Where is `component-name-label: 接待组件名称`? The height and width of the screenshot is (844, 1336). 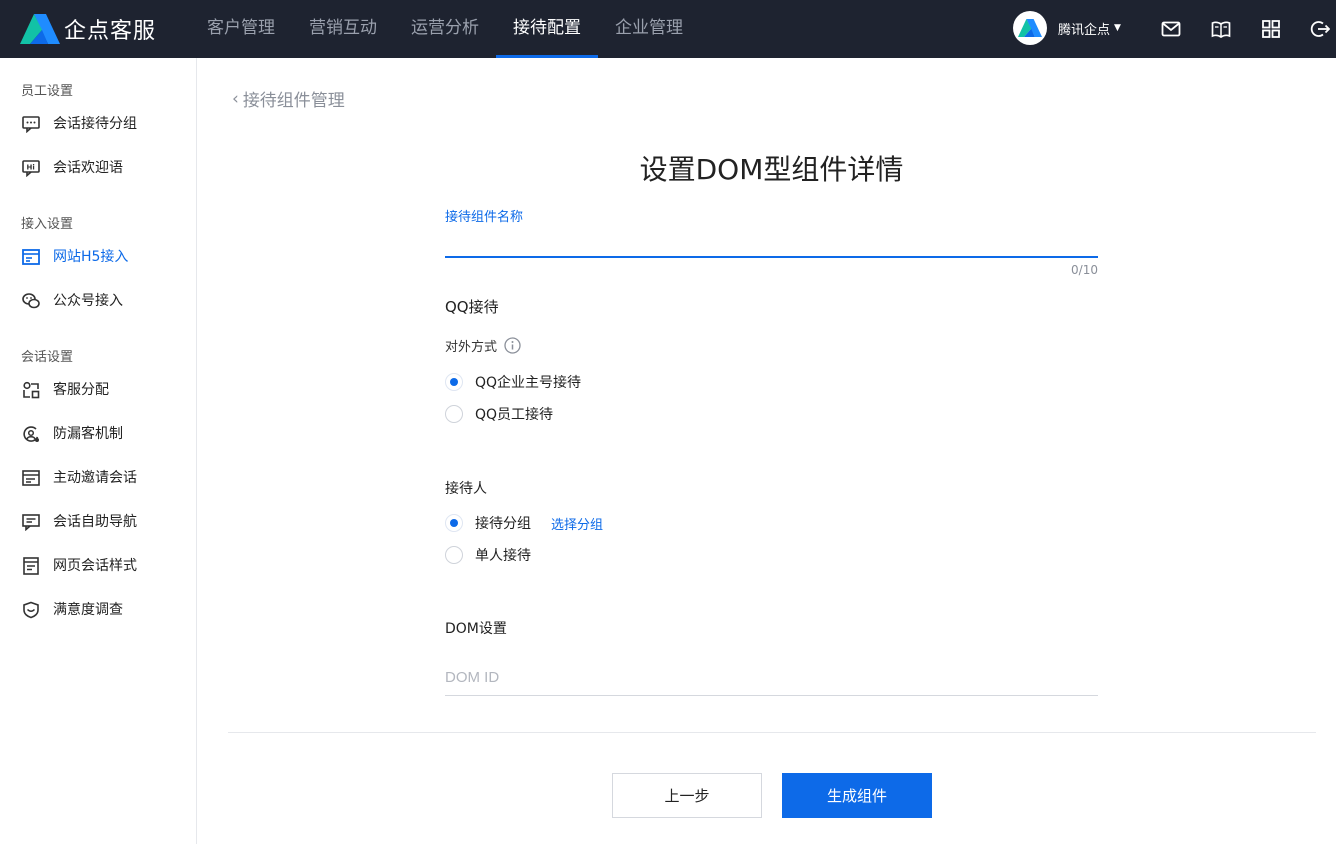
component-name-label: 接待组件名称 is located at coordinates (484, 217).